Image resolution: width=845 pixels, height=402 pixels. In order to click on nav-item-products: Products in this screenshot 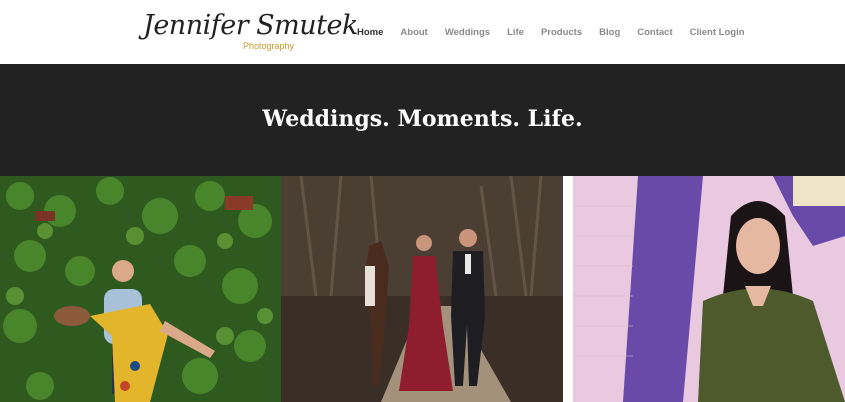, I will do `click(561, 33)`.